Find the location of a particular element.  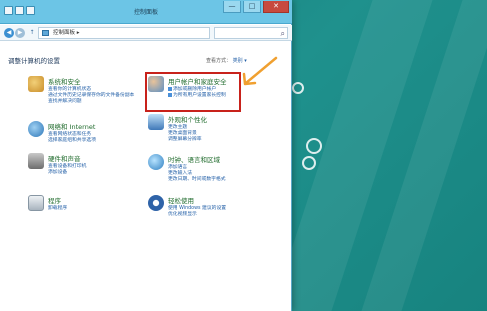

address-path-field: 控制面板 ▸ is located at coordinates (124, 33).